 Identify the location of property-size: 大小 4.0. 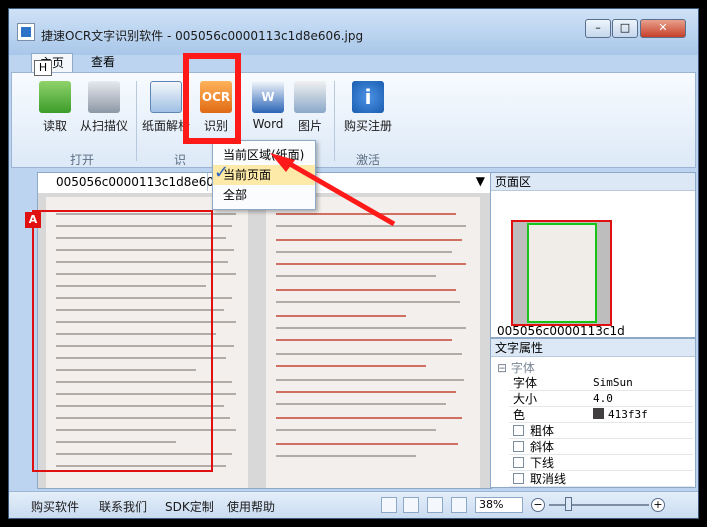
(601, 399).